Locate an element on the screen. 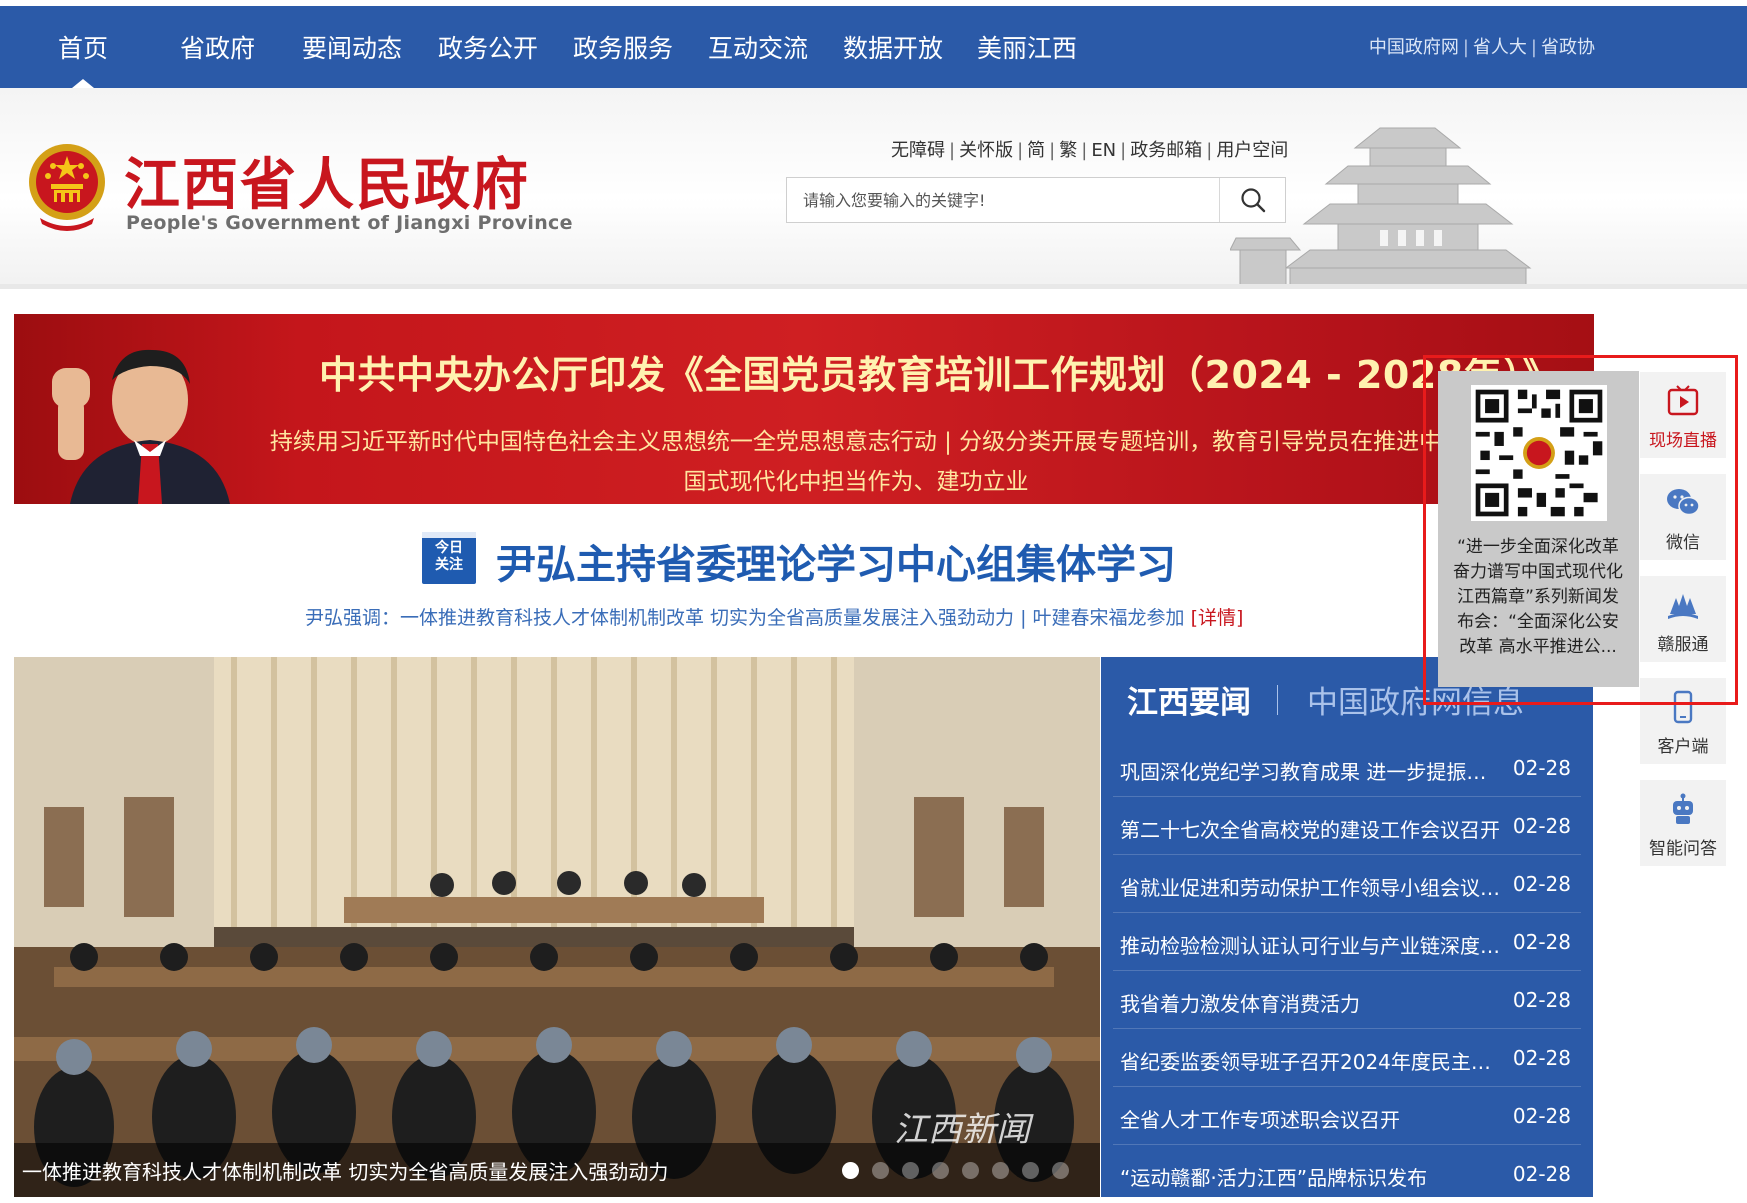  nav-home: 首页 is located at coordinates (83, 47).